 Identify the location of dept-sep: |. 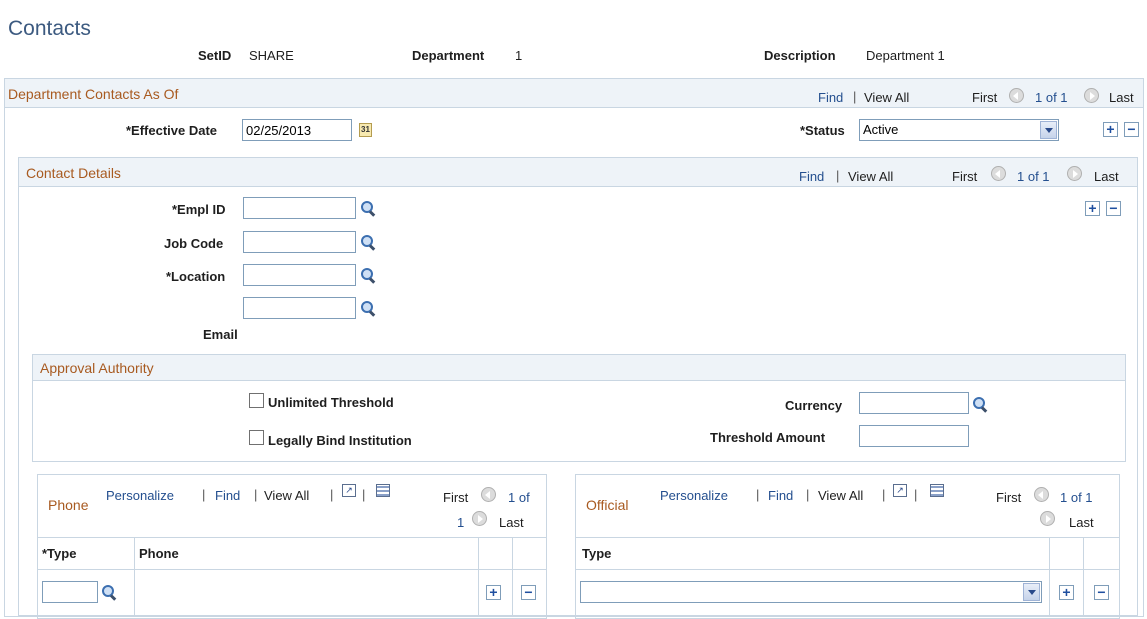
(855, 96).